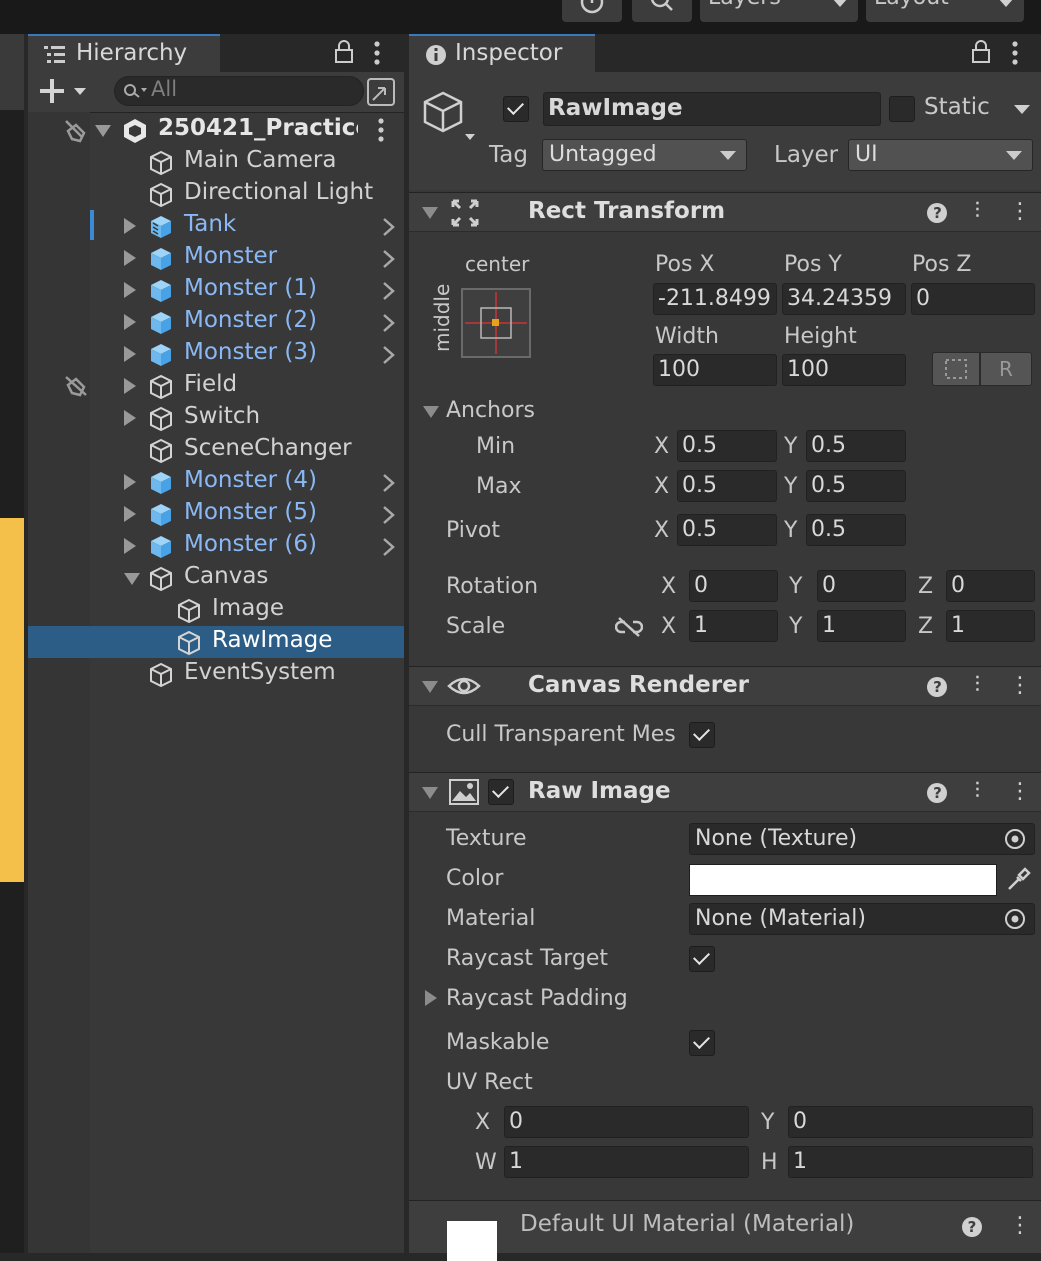  Describe the element at coordinates (216, 674) in the screenshot. I see `hierarchy-item-eventsystem: EventSystem` at that location.